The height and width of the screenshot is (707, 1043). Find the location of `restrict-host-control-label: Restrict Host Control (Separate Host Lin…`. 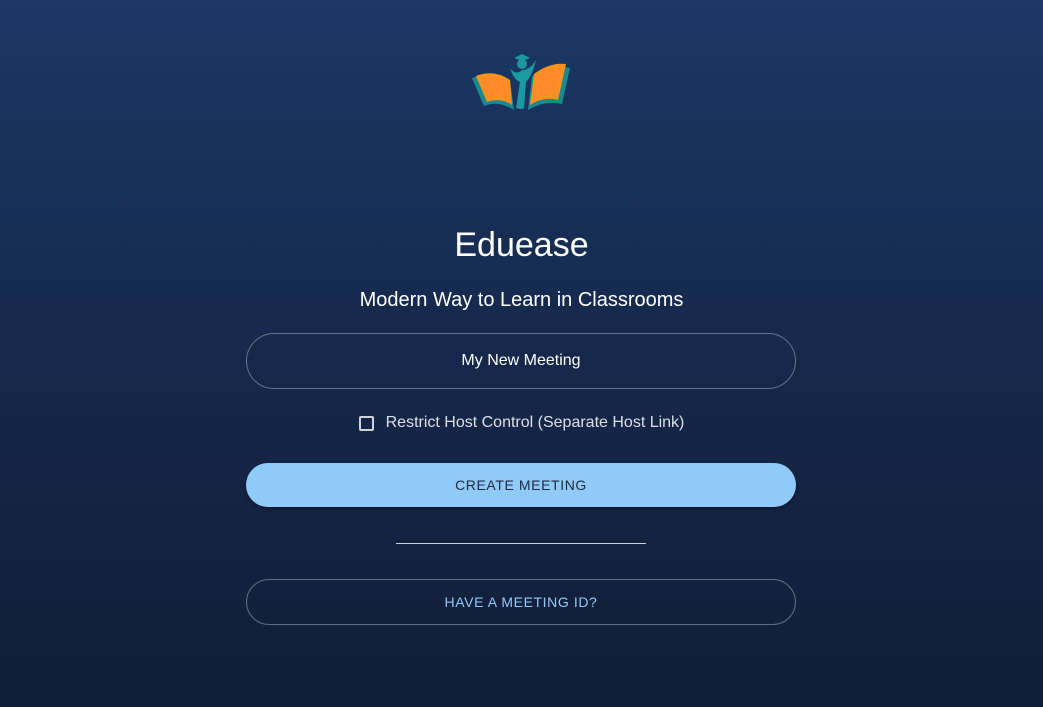

restrict-host-control-label: Restrict Host Control (Separate Host Lin… is located at coordinates (535, 422).